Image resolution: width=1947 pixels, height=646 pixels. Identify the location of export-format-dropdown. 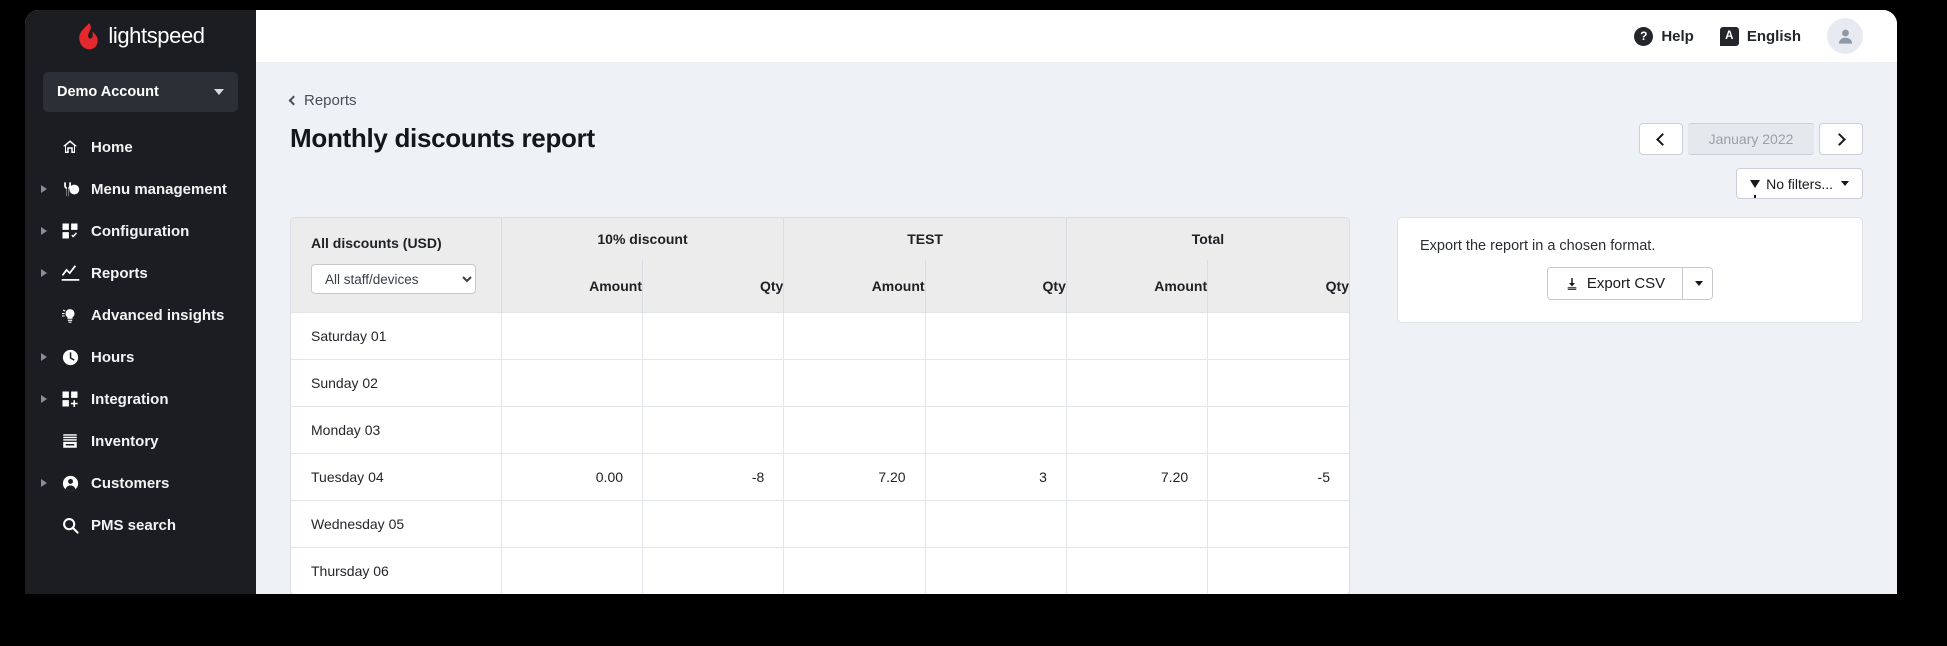
(1698, 283).